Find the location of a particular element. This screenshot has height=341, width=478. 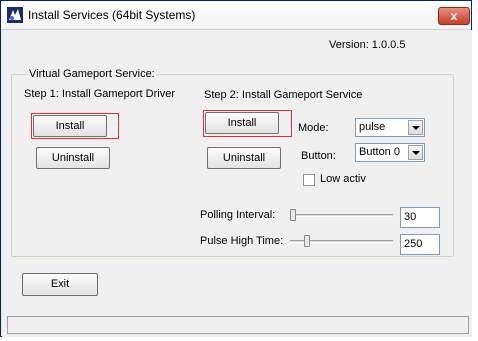

exit-button: Exit is located at coordinates (60, 284).